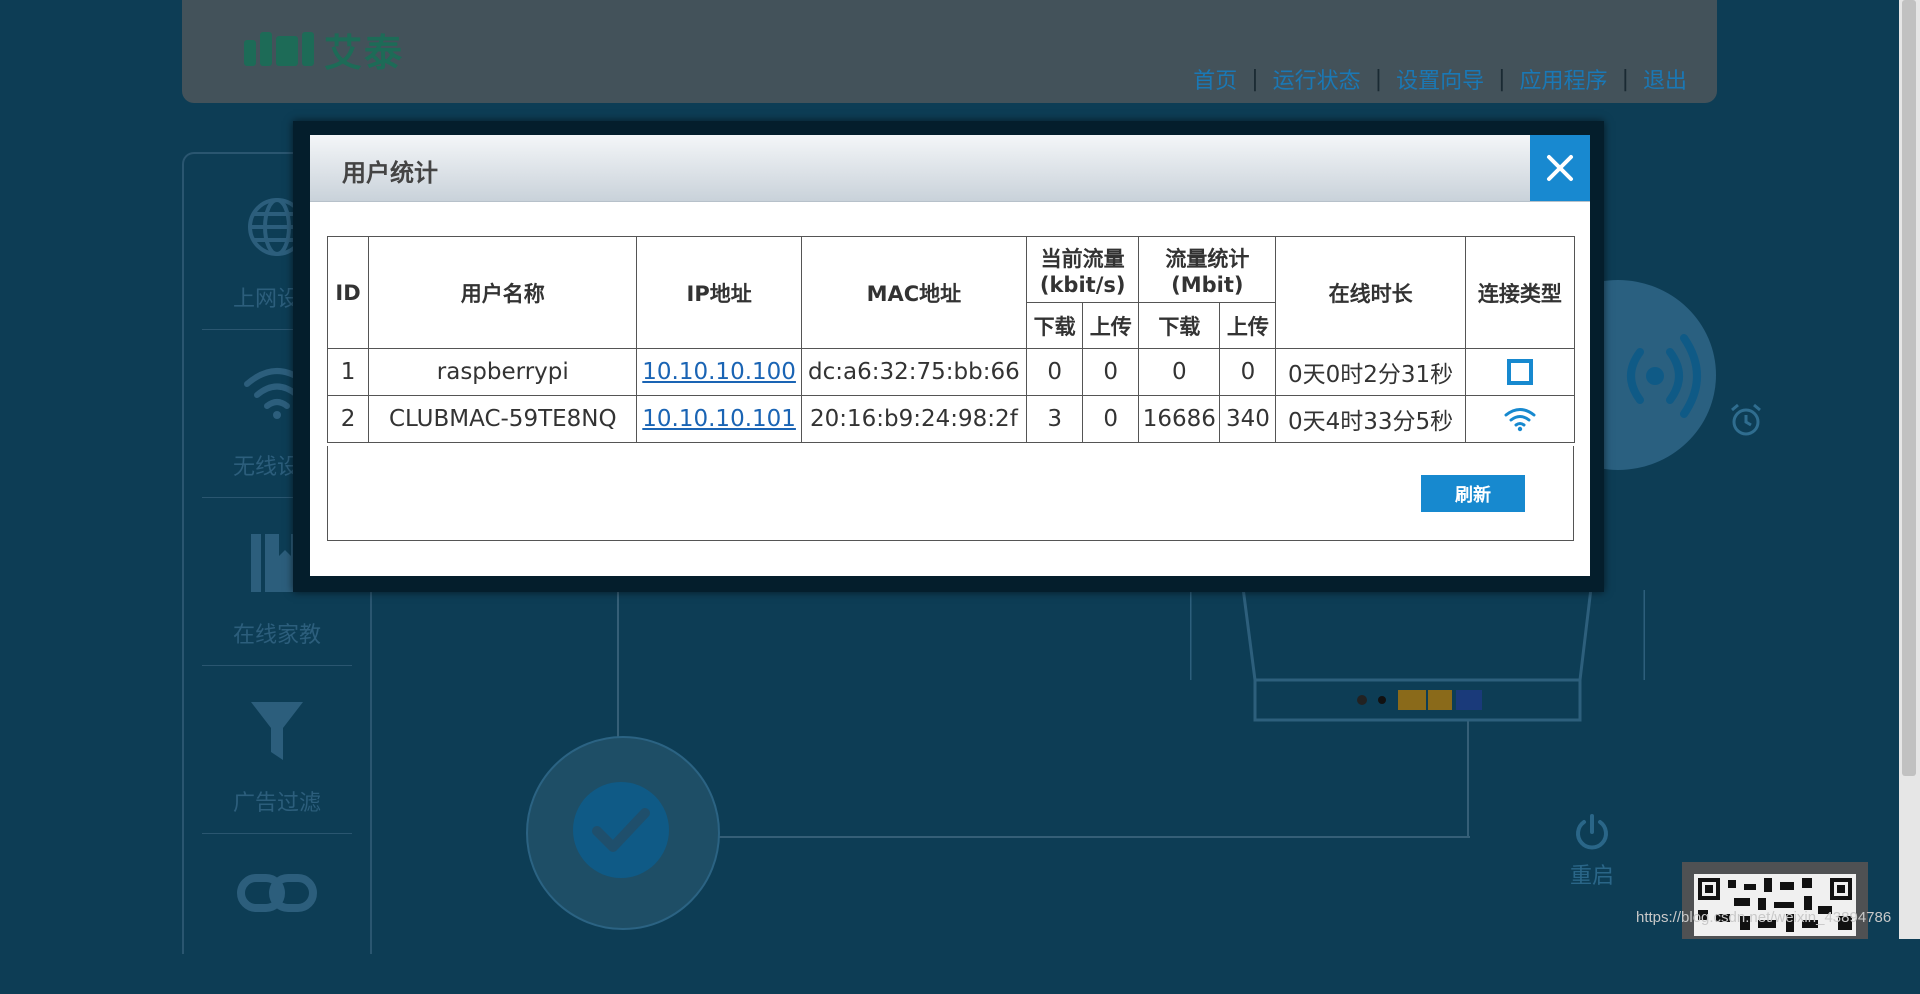  I want to click on ethernet-icon, so click(1520, 372).